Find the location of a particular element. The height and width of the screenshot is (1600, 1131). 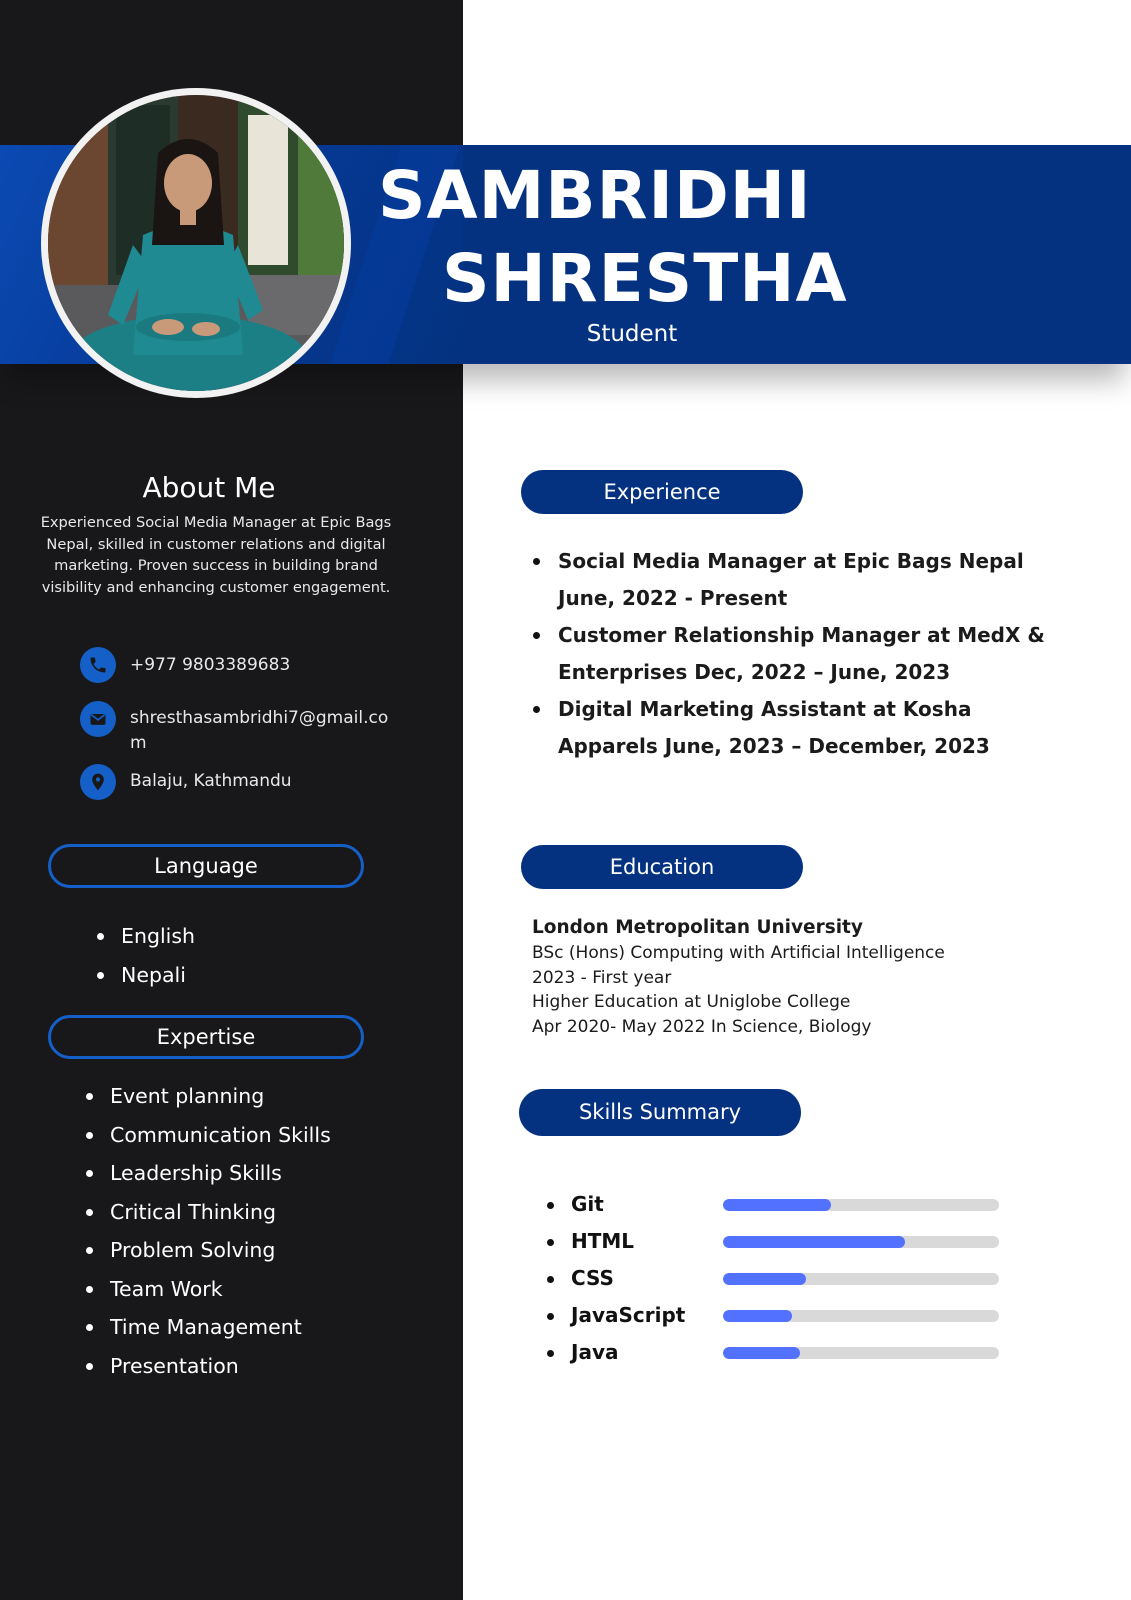

expertise-item: Time Management is located at coordinates (208, 1327).